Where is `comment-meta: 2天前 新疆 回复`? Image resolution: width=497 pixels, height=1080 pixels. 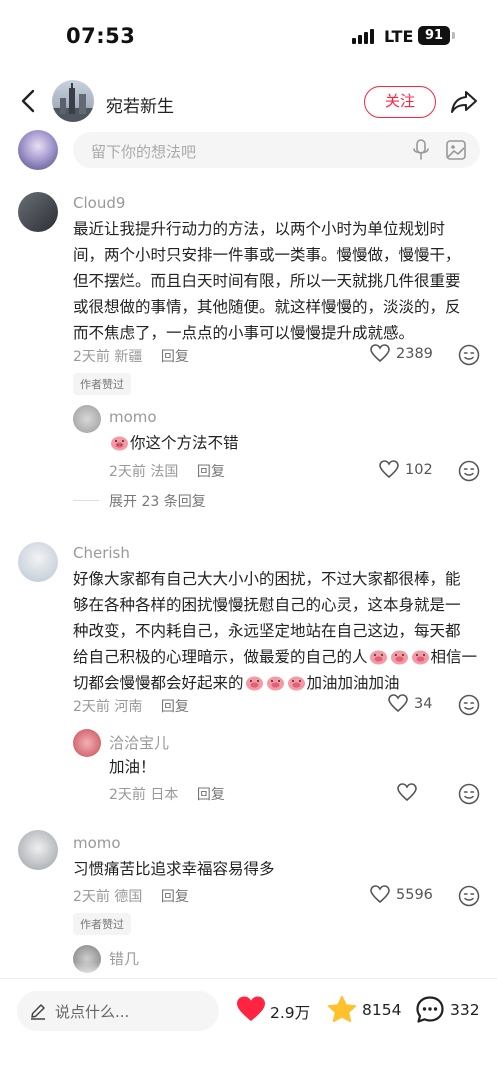 comment-meta: 2天前 新疆 回复 is located at coordinates (131, 356).